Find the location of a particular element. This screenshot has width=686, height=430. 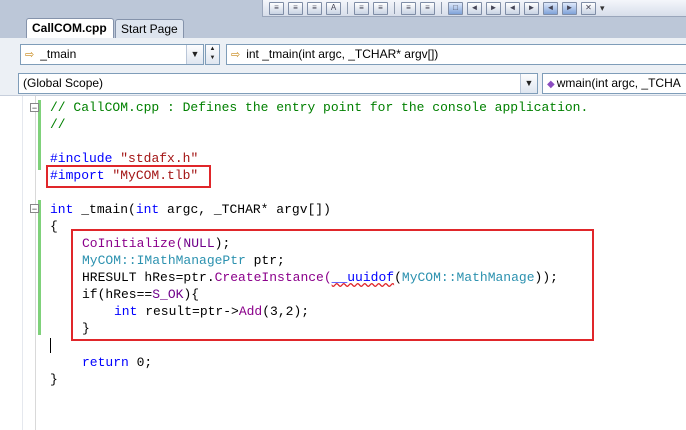

signature-combo-value: int _tmain(int argc, _TCHAR* argv[]) is located at coordinates (342, 54).